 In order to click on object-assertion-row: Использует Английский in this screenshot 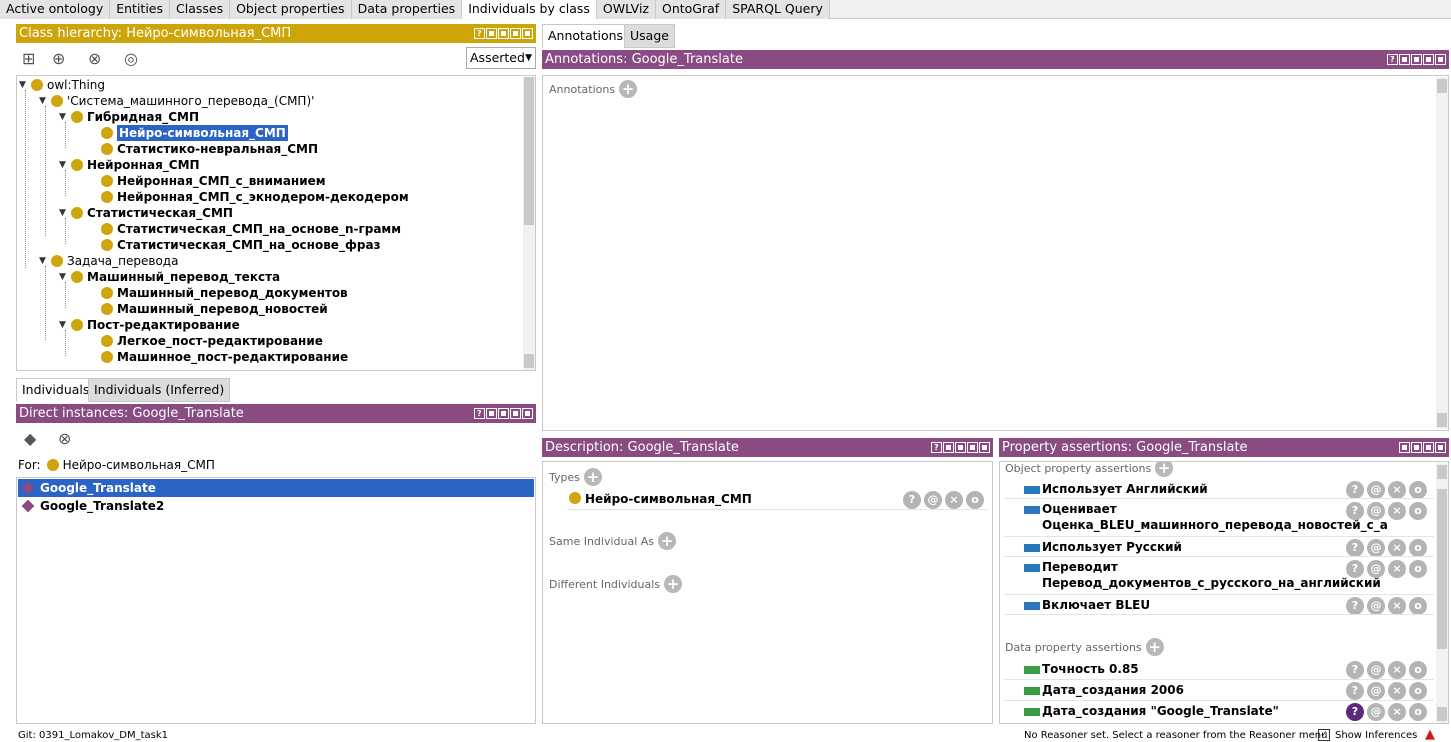, I will do `click(1116, 489)`.